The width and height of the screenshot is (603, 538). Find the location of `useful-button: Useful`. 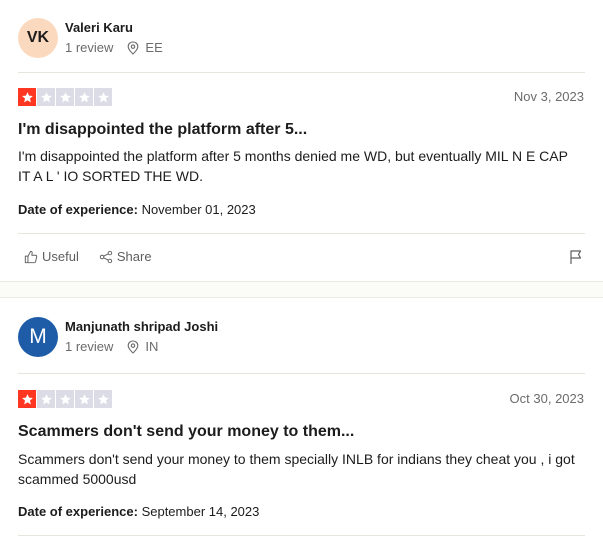

useful-button: Useful is located at coordinates (51, 256).